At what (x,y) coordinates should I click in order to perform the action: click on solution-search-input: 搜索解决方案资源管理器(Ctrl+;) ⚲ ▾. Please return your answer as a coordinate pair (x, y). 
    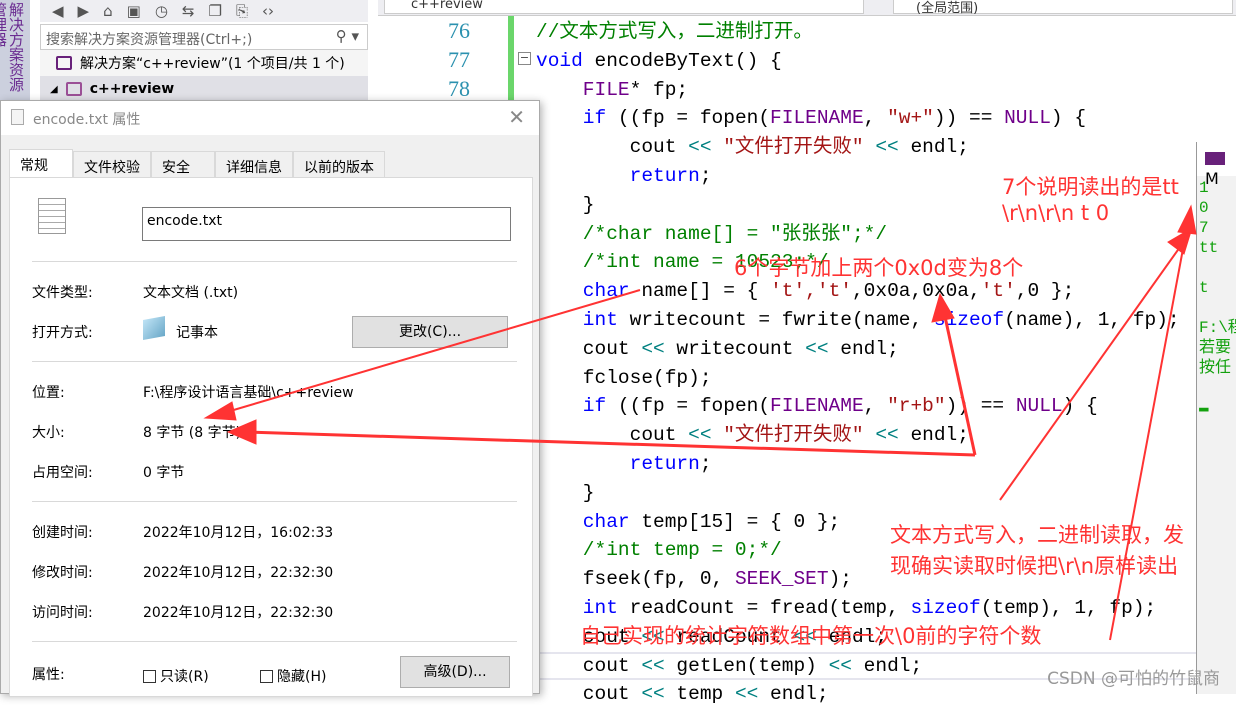
    Looking at the image, I should click on (204, 37).